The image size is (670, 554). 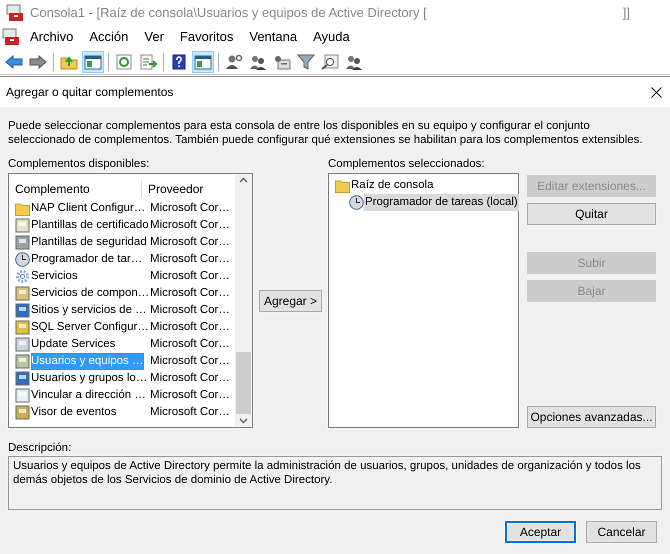 I want to click on selected-label: Complementos seleccionados:, so click(x=407, y=164).